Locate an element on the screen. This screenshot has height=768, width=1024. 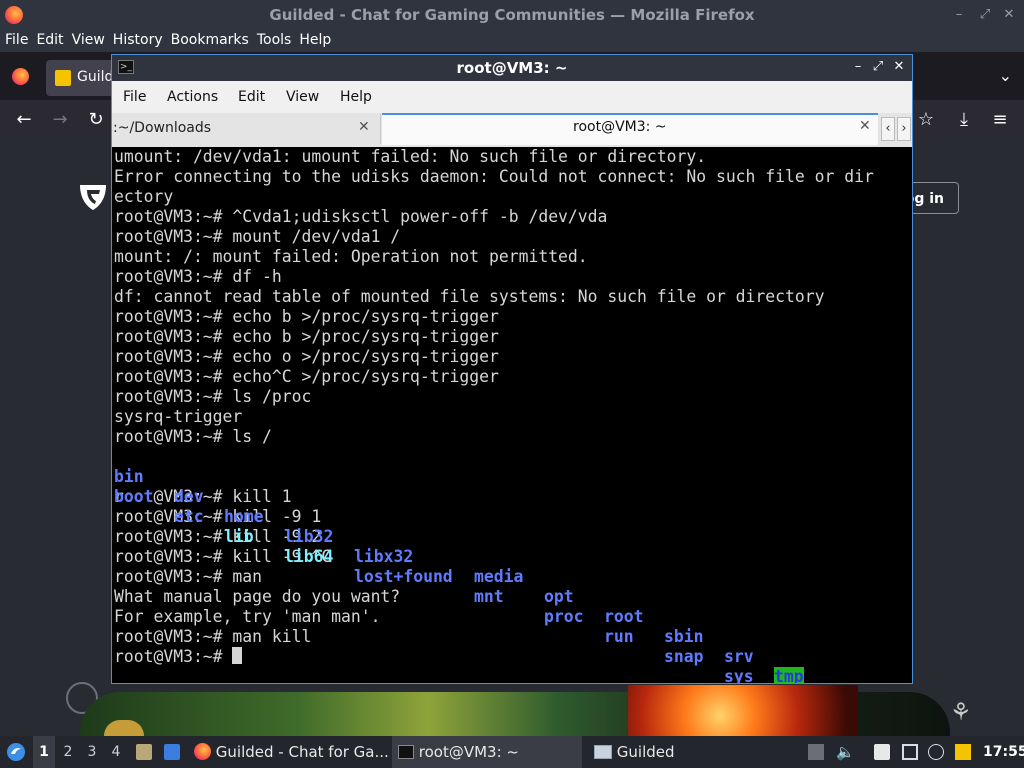
clipboard-icon is located at coordinates (882, 752).